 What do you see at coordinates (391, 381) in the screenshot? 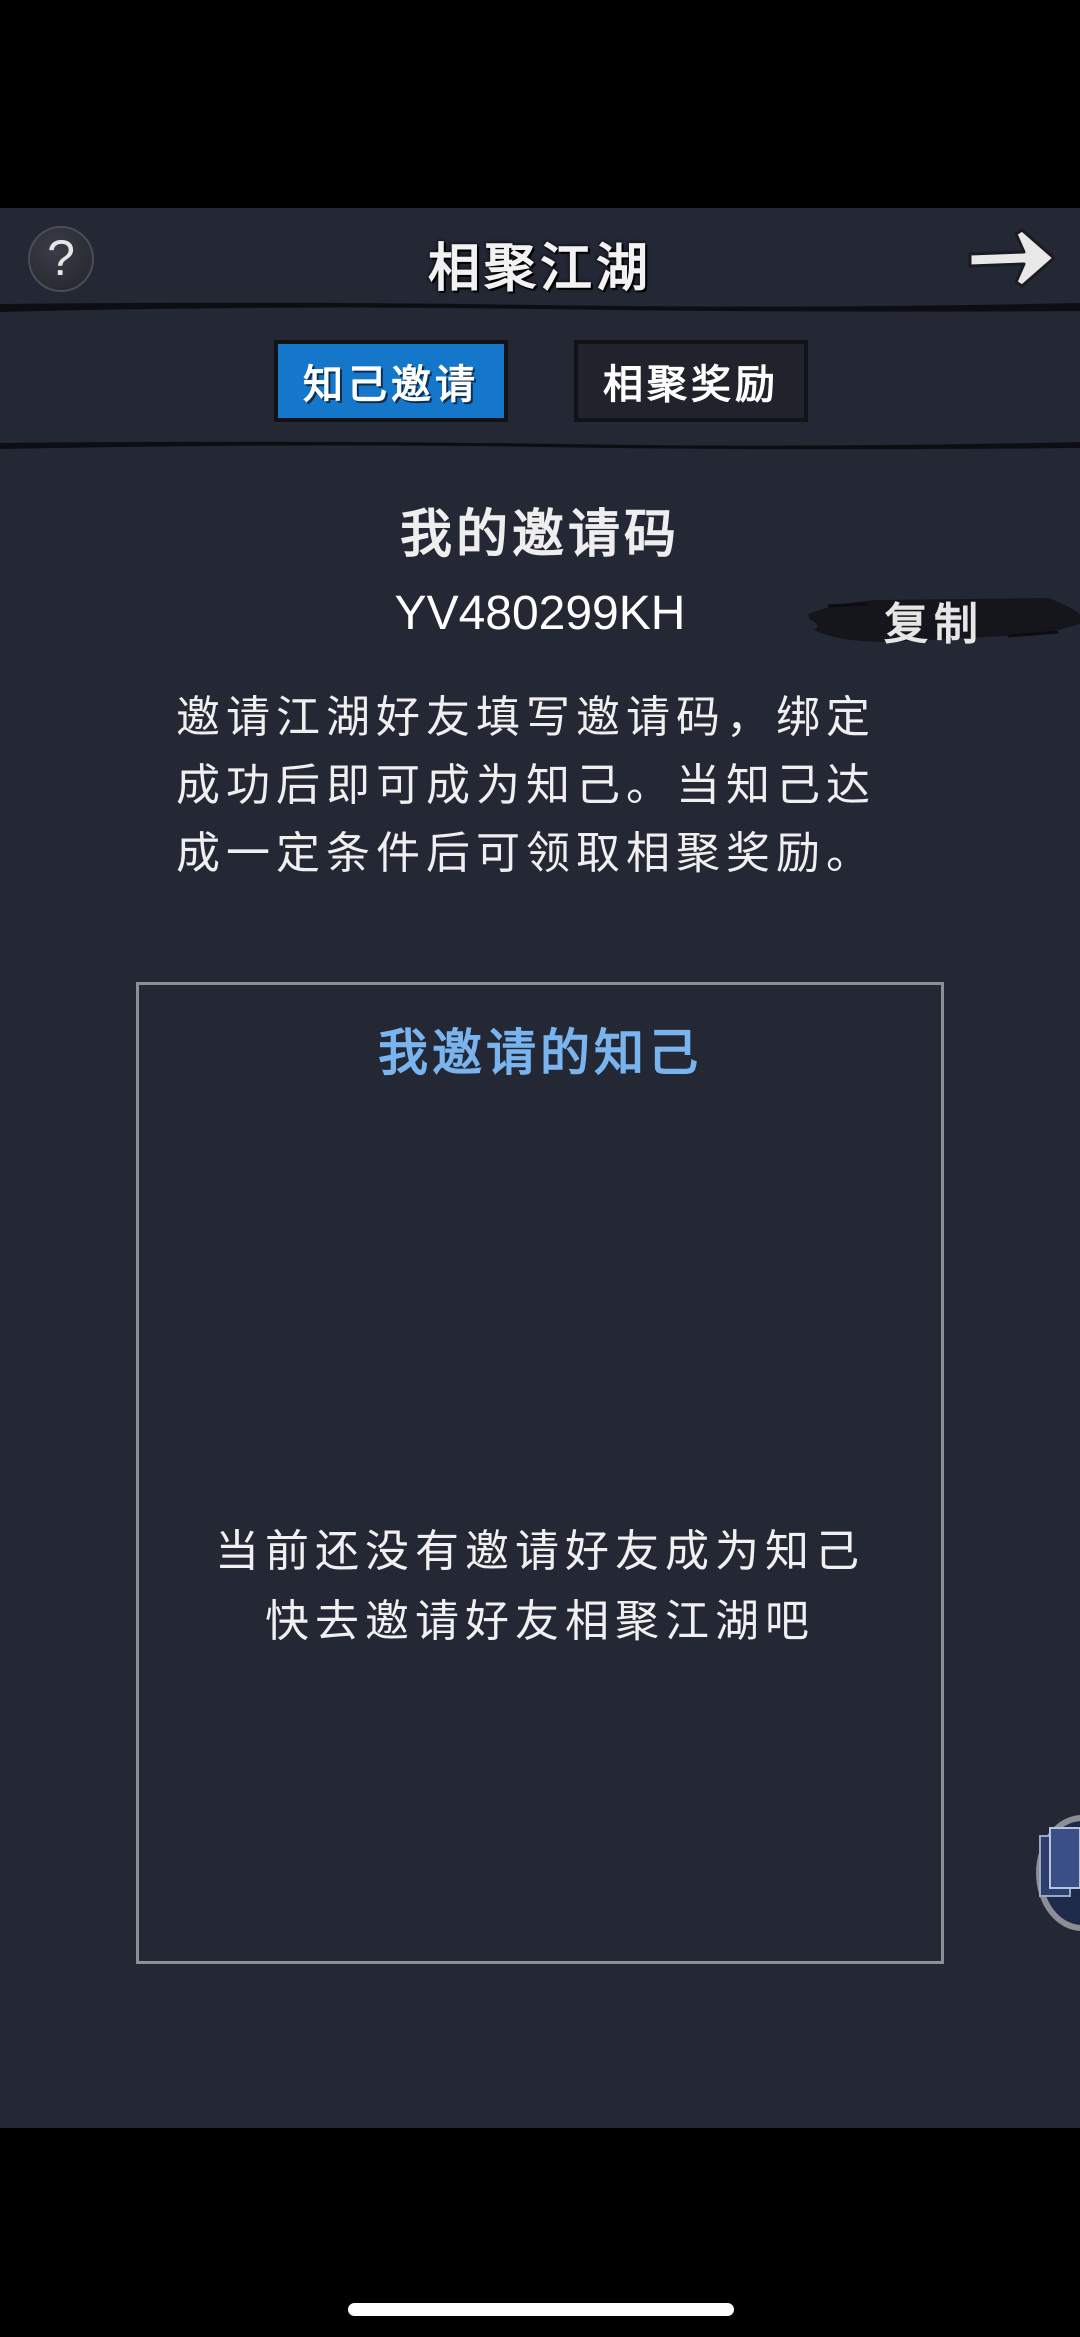
I see `tab-invite-friends: 知己邀请` at bounding box center [391, 381].